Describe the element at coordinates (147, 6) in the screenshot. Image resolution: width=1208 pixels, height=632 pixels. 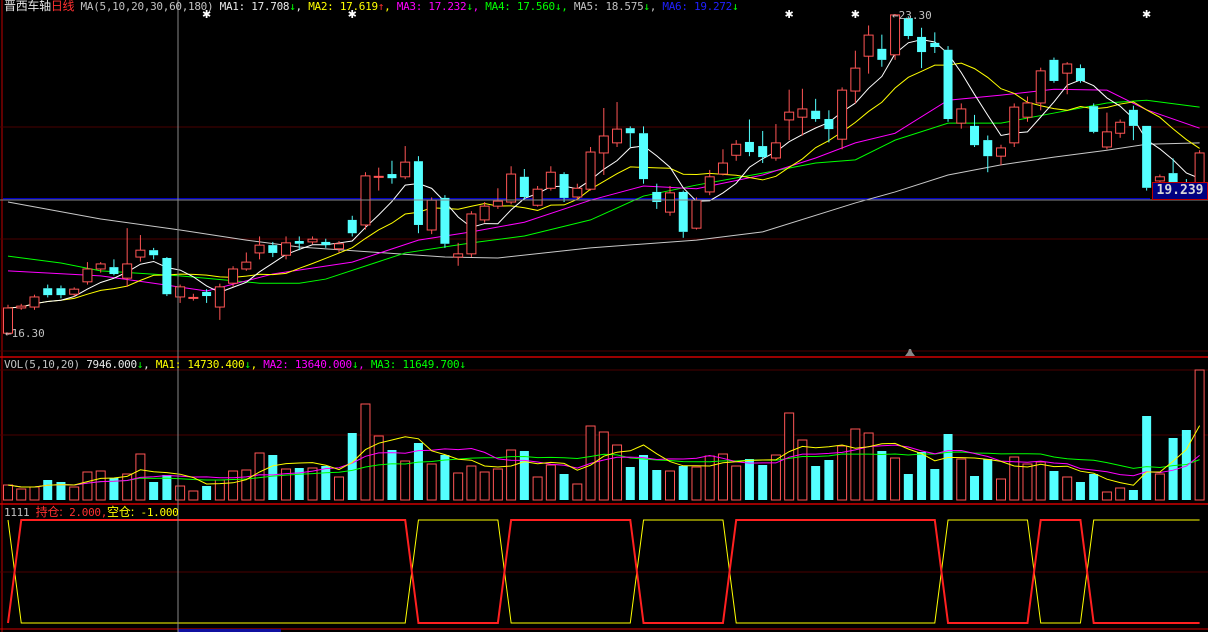
I see `ma-params: MA(5,10,20,30,60,180)` at that location.